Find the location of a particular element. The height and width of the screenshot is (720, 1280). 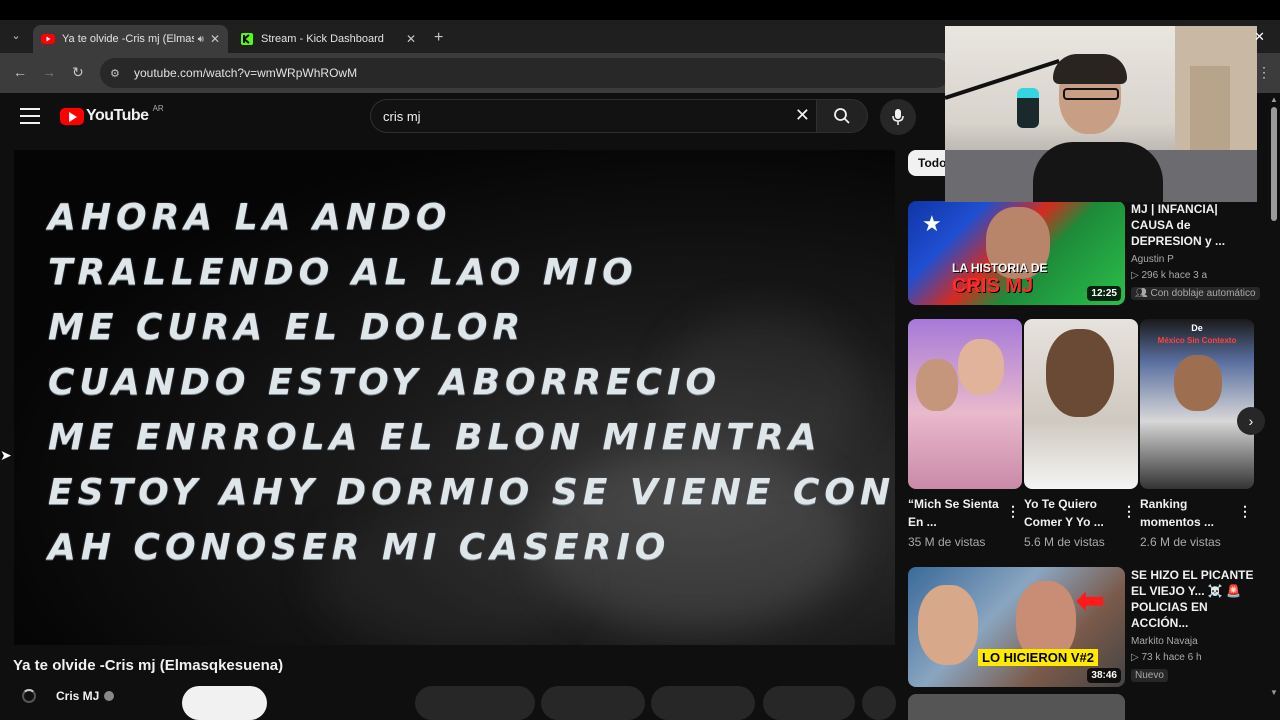

lyric-line: AH CONOSER MI CASERIO is located at coordinates (359, 547).